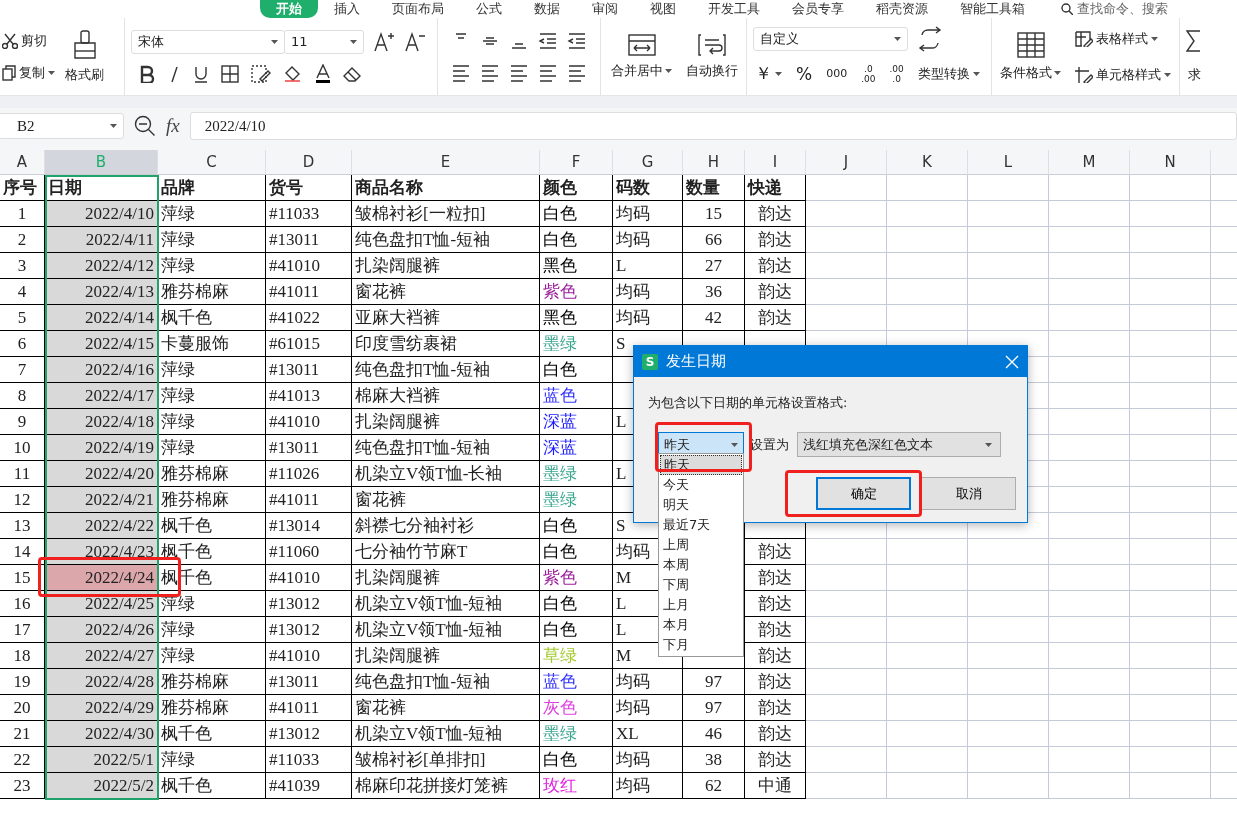  Describe the element at coordinates (384, 41) in the screenshot. I see `grow-font-icon` at that location.